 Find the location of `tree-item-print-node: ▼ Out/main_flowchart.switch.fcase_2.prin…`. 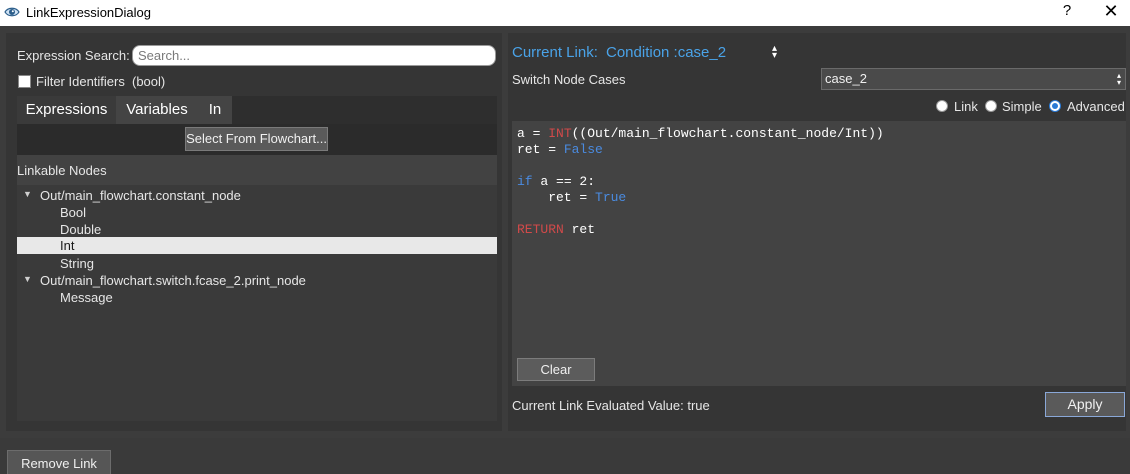

tree-item-print-node: ▼ Out/main_flowchart.switch.fcase_2.prin… is located at coordinates (257, 280).